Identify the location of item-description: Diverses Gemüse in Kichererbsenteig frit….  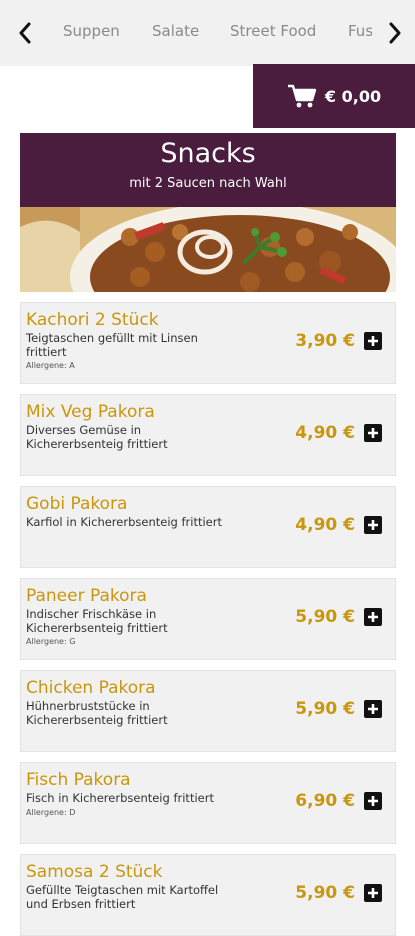
(97, 437).